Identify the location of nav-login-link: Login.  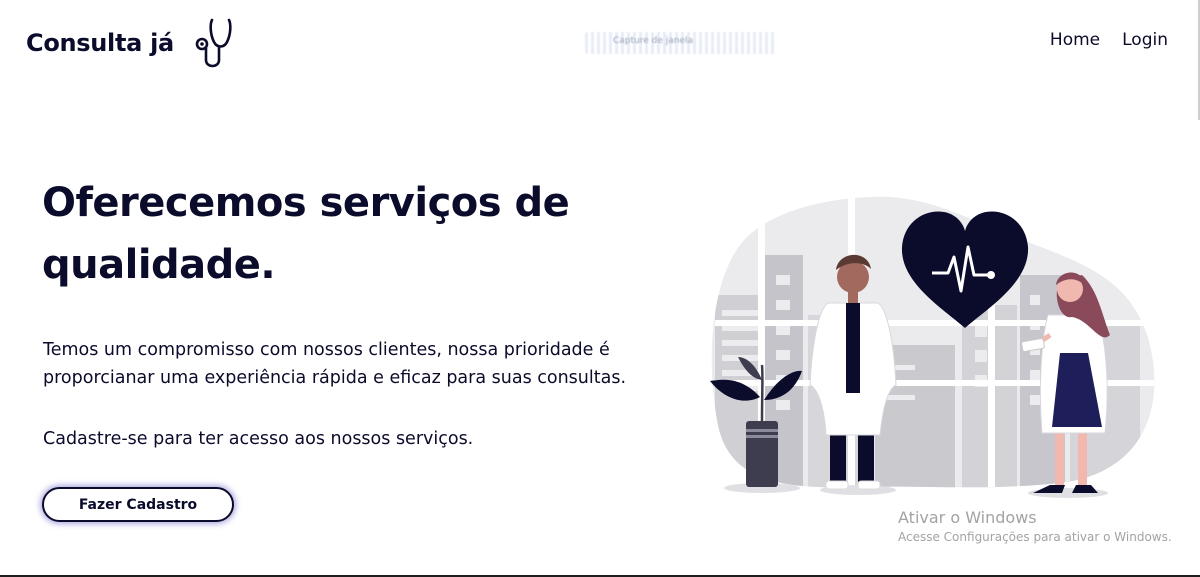
(1145, 40).